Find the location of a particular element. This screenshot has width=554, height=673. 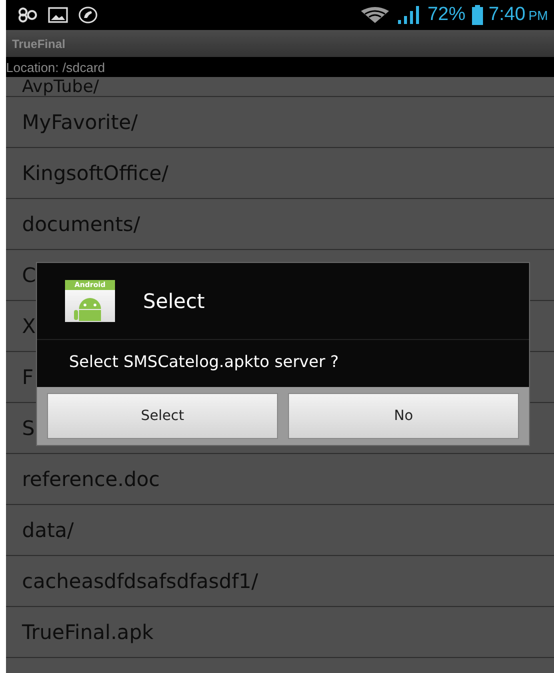

file-name: cacheasdfdsafsdfasdf1/ is located at coordinates (140, 581).